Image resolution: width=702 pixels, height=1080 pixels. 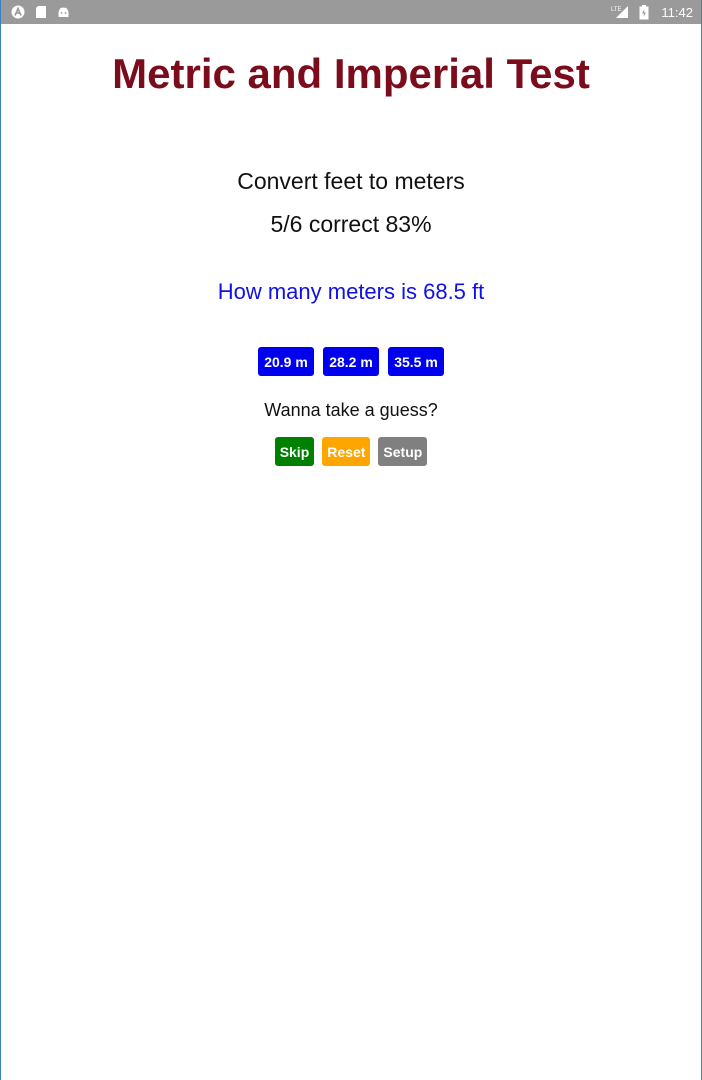 What do you see at coordinates (63, 12) in the screenshot?
I see `android-icon` at bounding box center [63, 12].